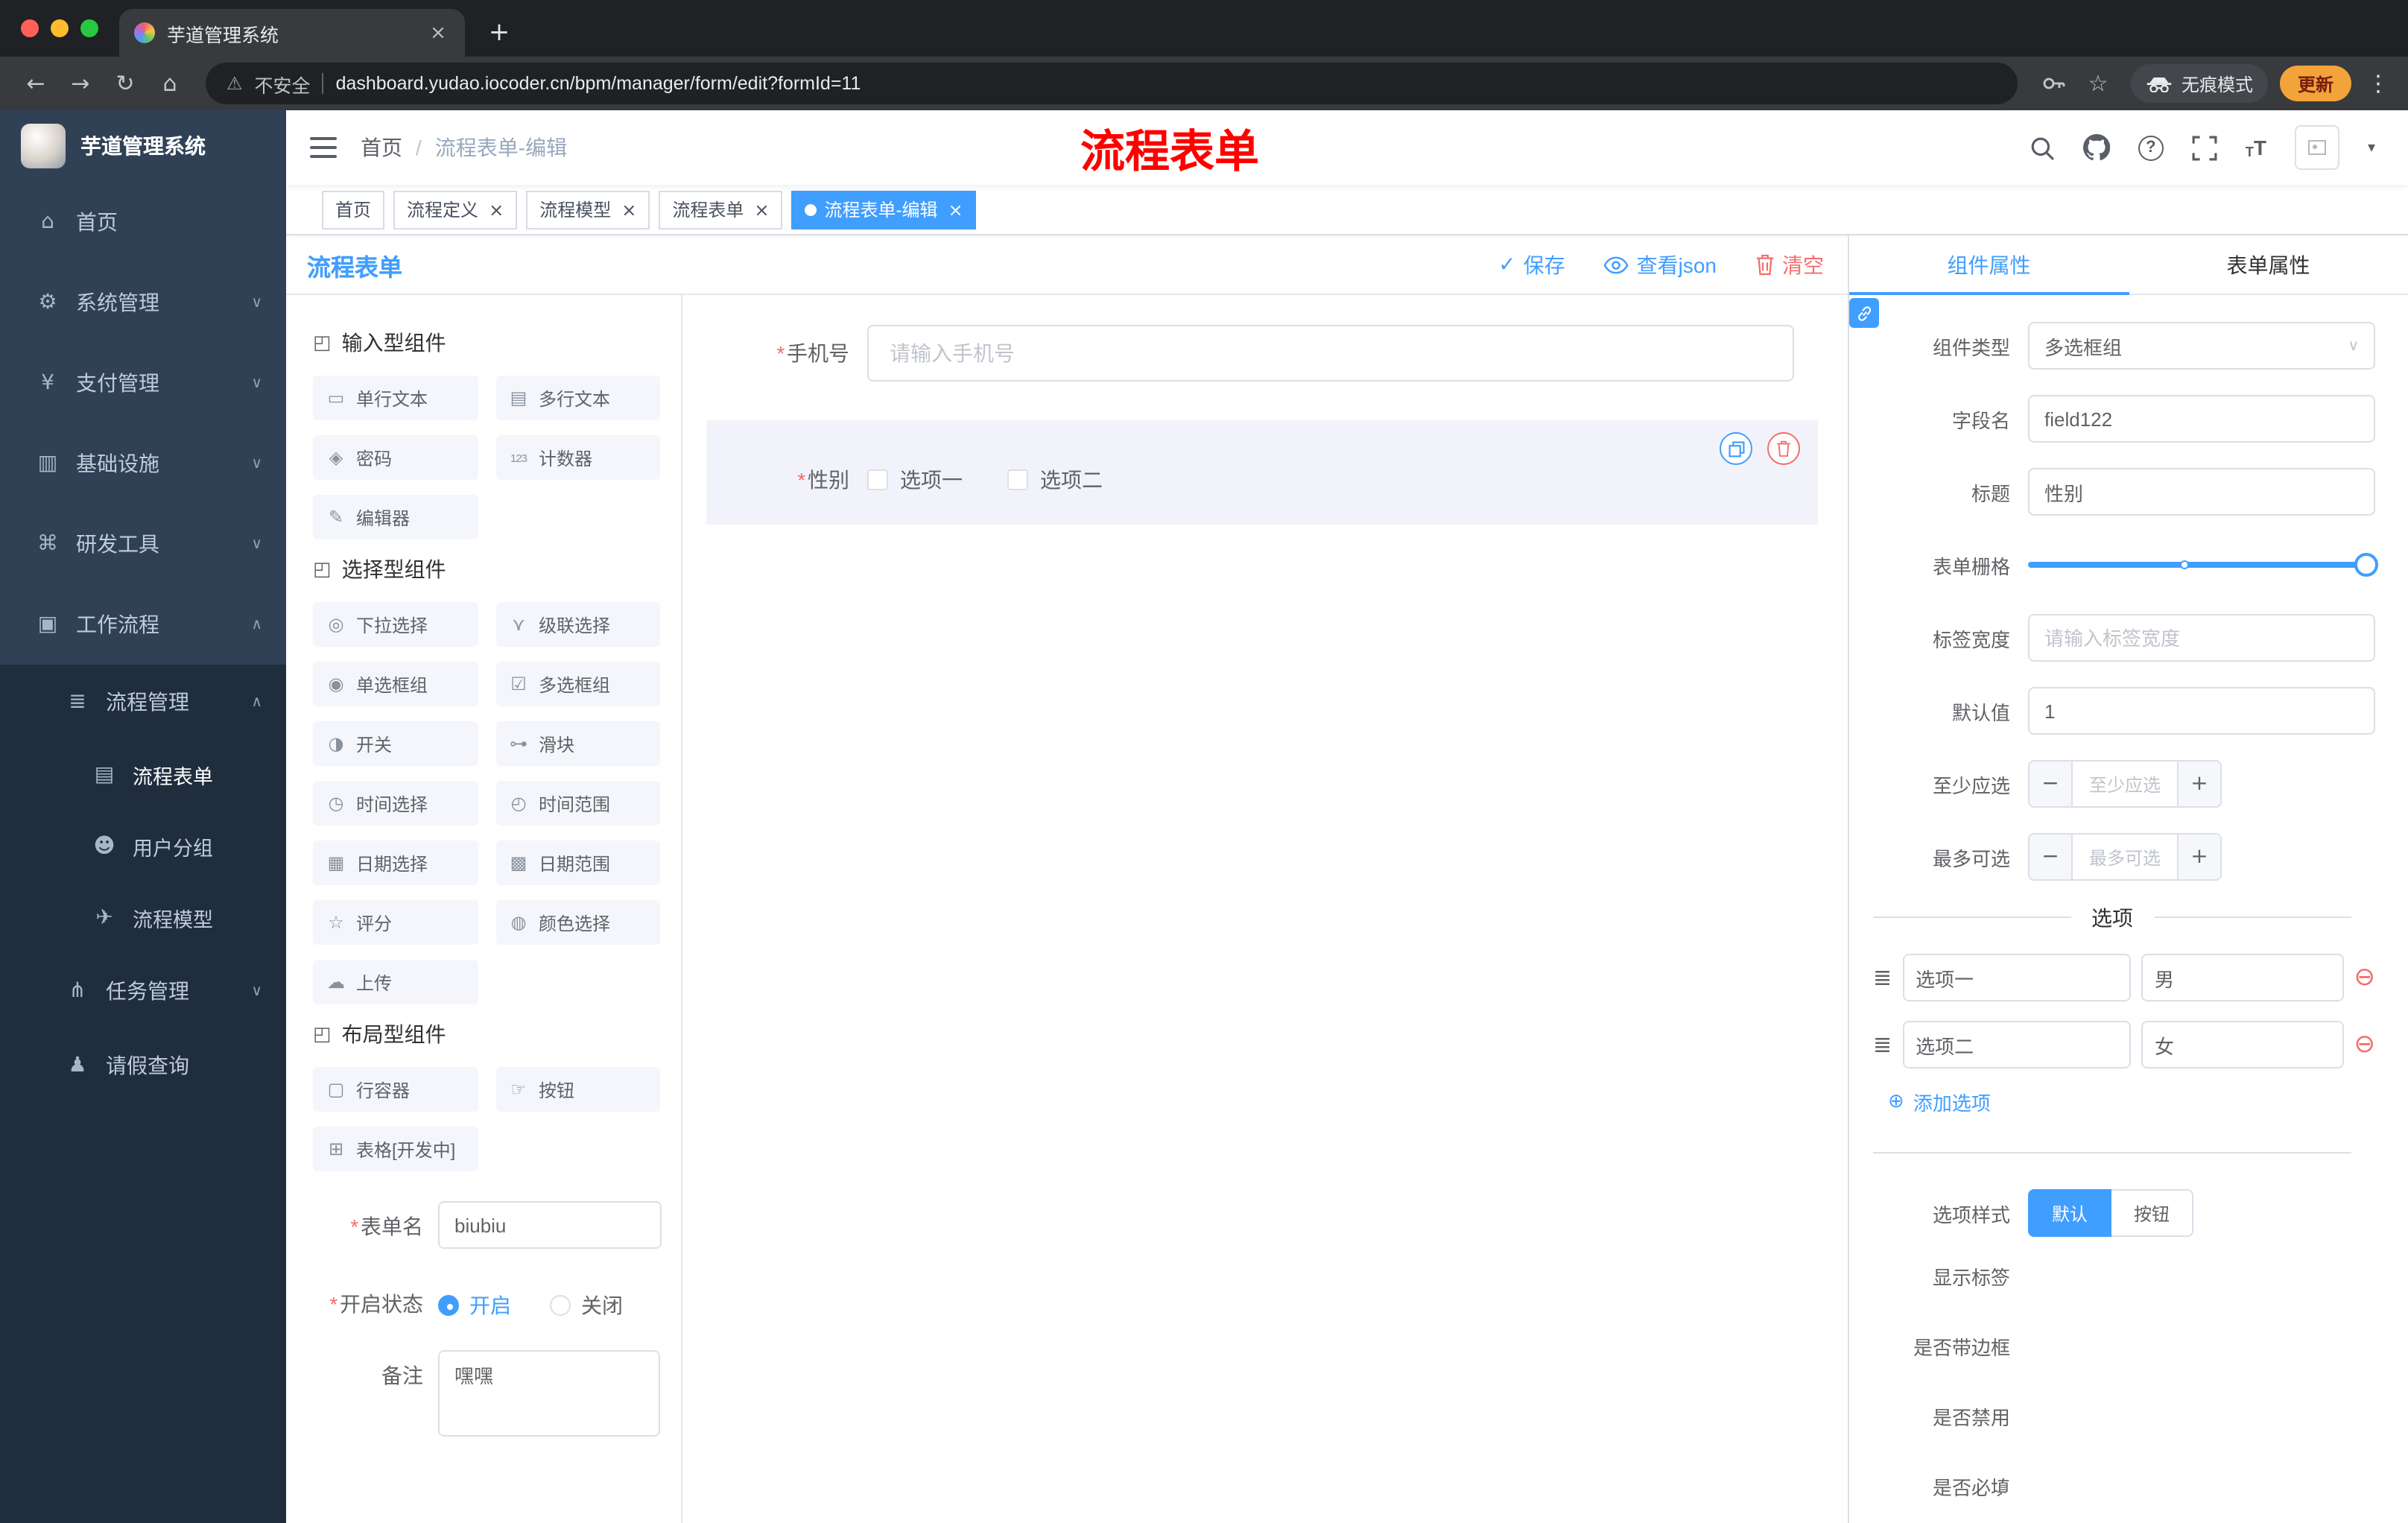 The image size is (2408, 1523). Describe the element at coordinates (2201, 638) in the screenshot. I see `label-width-input` at that location.